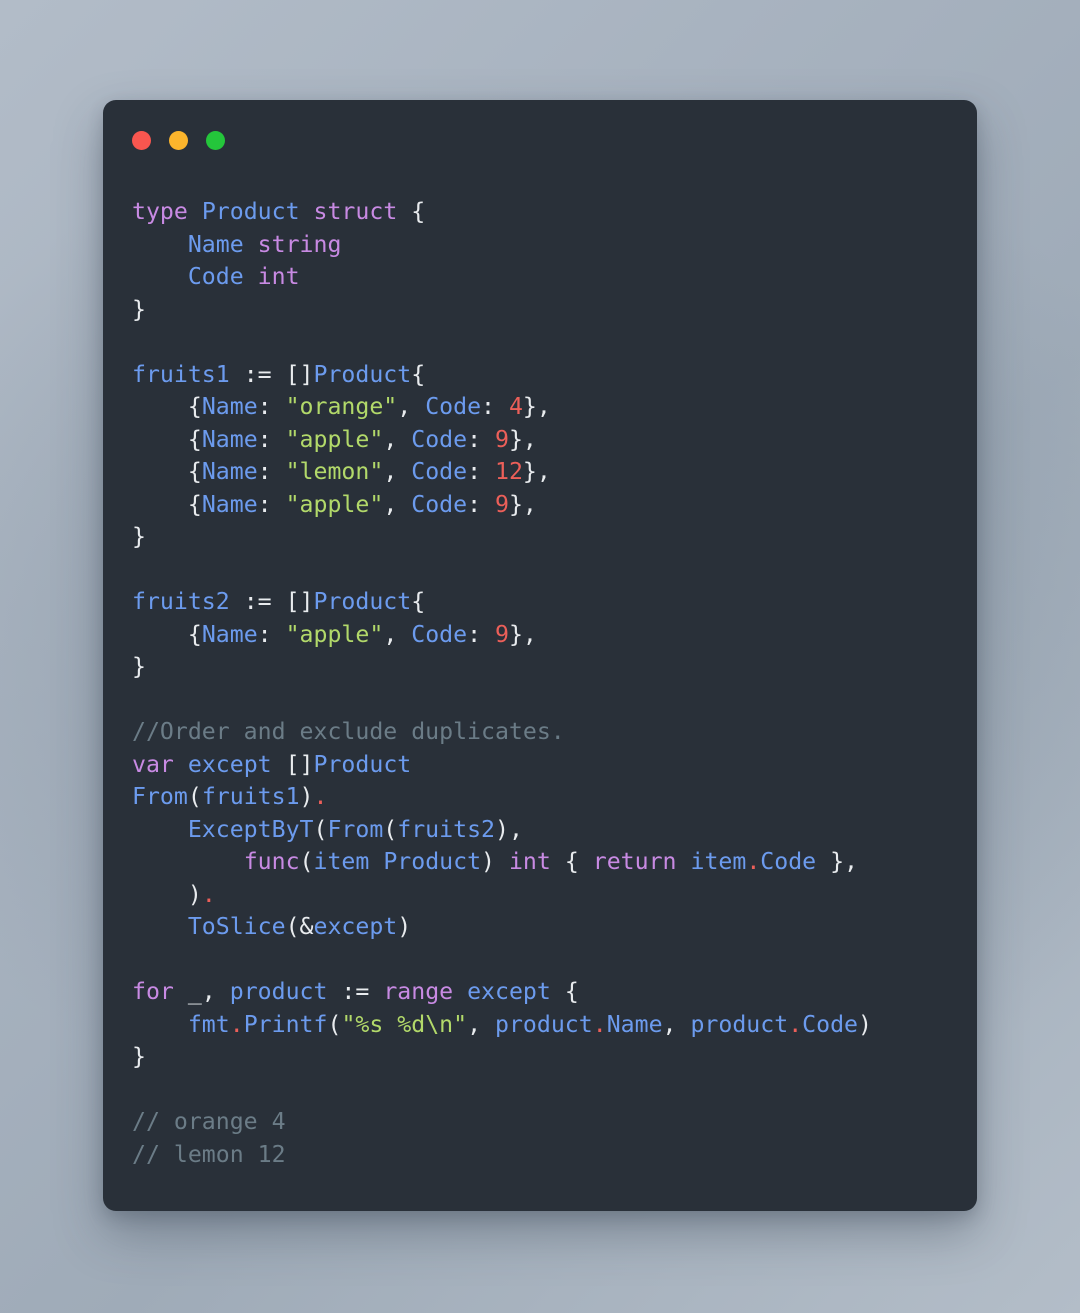 This screenshot has height=1313, width=1080. Describe the element at coordinates (299, 926) in the screenshot. I see `code-token-pun: (&` at that location.